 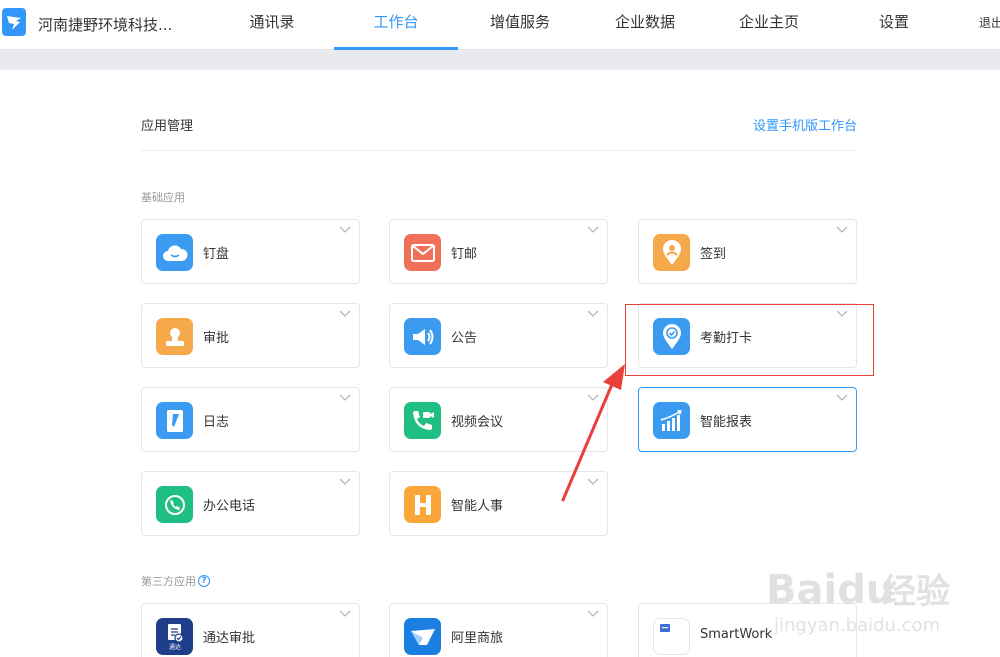 I want to click on dingtalk-logo-icon, so click(x=14, y=22).